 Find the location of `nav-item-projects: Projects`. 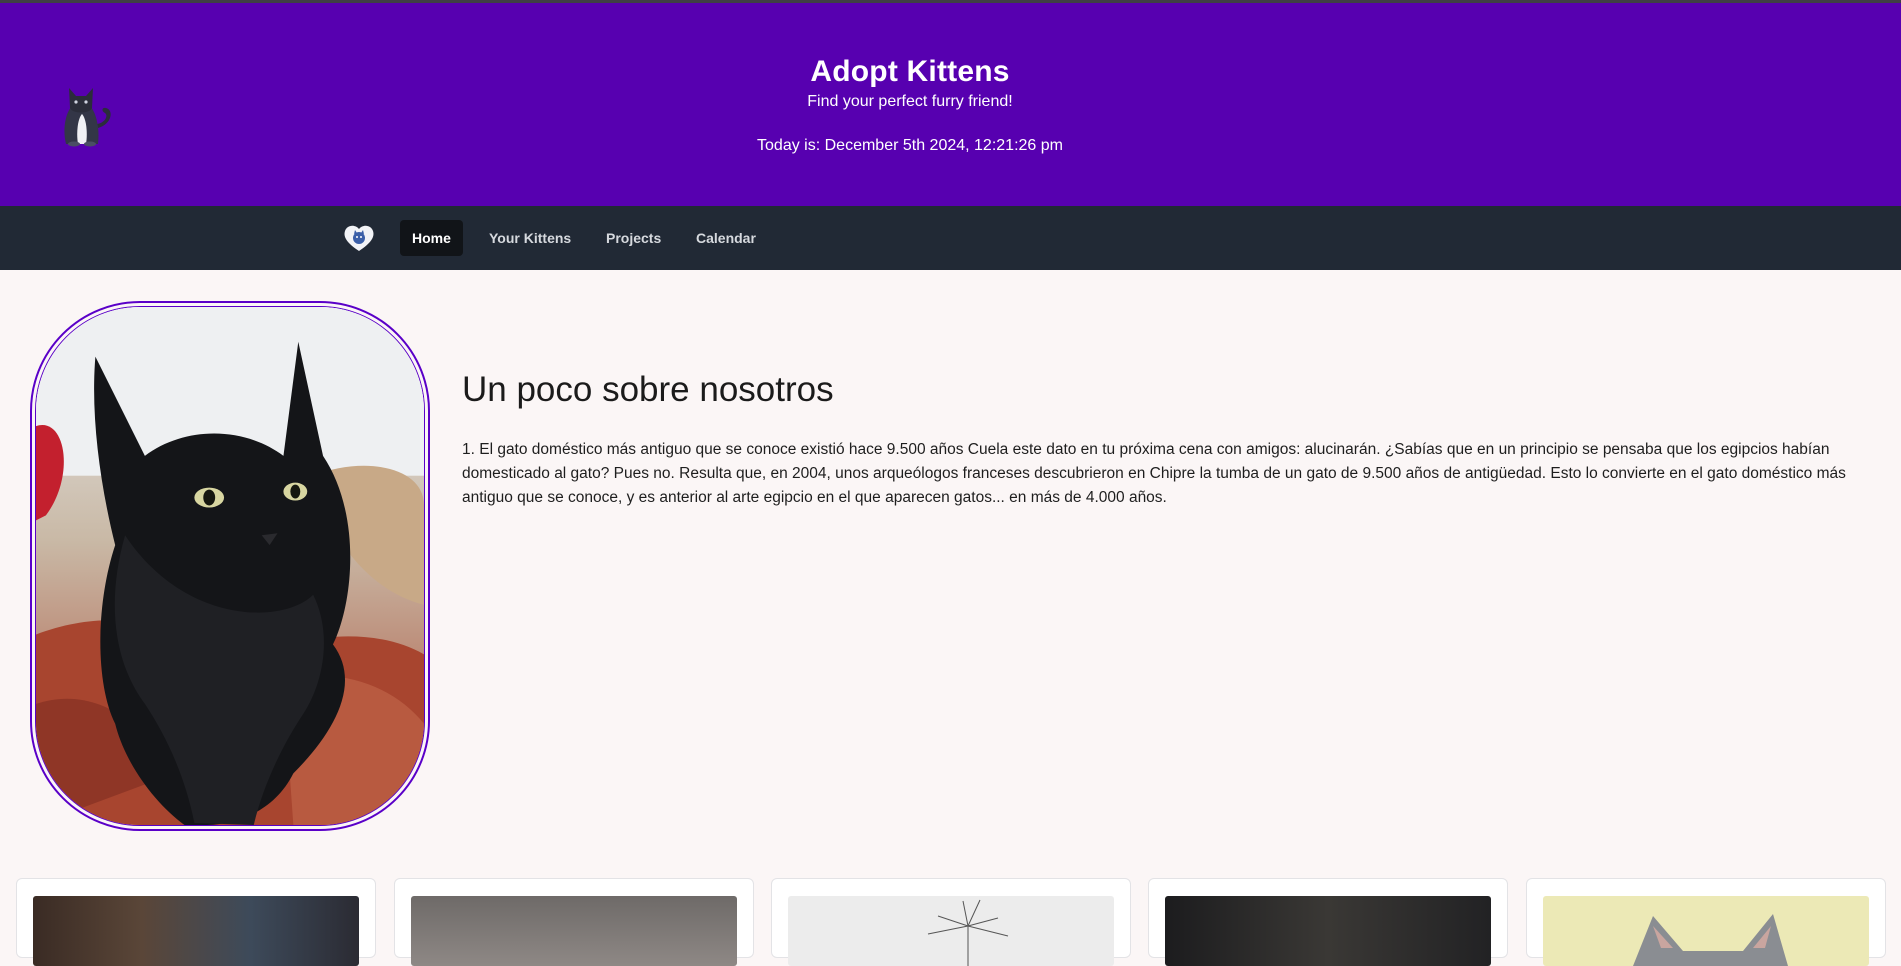

nav-item-projects: Projects is located at coordinates (633, 238).